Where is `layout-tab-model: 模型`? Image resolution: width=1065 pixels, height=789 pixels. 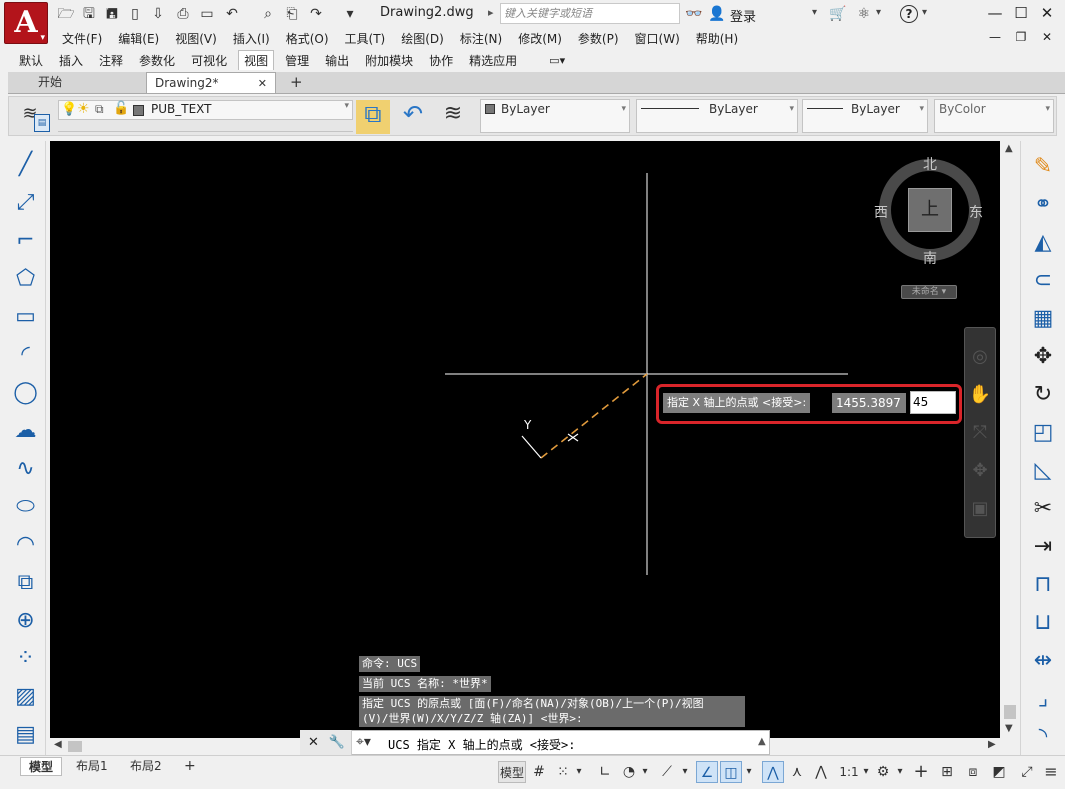 layout-tab-model: 模型 is located at coordinates (41, 766).